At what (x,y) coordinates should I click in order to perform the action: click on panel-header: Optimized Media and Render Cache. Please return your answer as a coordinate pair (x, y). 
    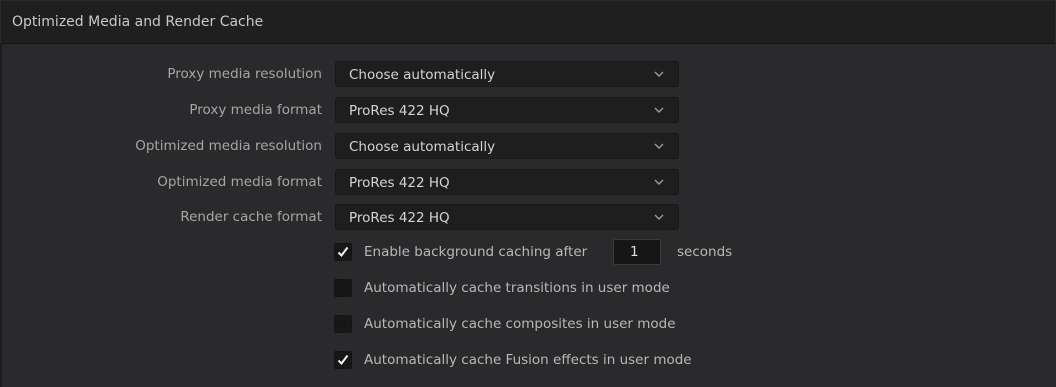
    Looking at the image, I should click on (528, 22).